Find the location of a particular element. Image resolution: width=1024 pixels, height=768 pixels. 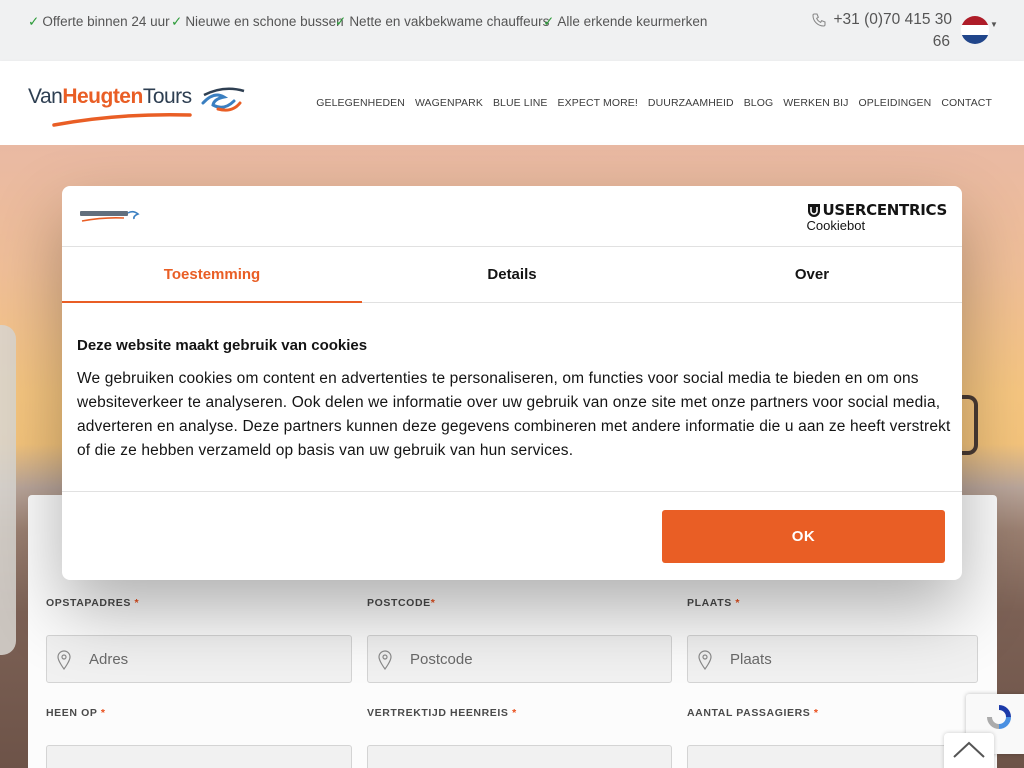

postcode-label: POSTCODE* is located at coordinates (401, 603).